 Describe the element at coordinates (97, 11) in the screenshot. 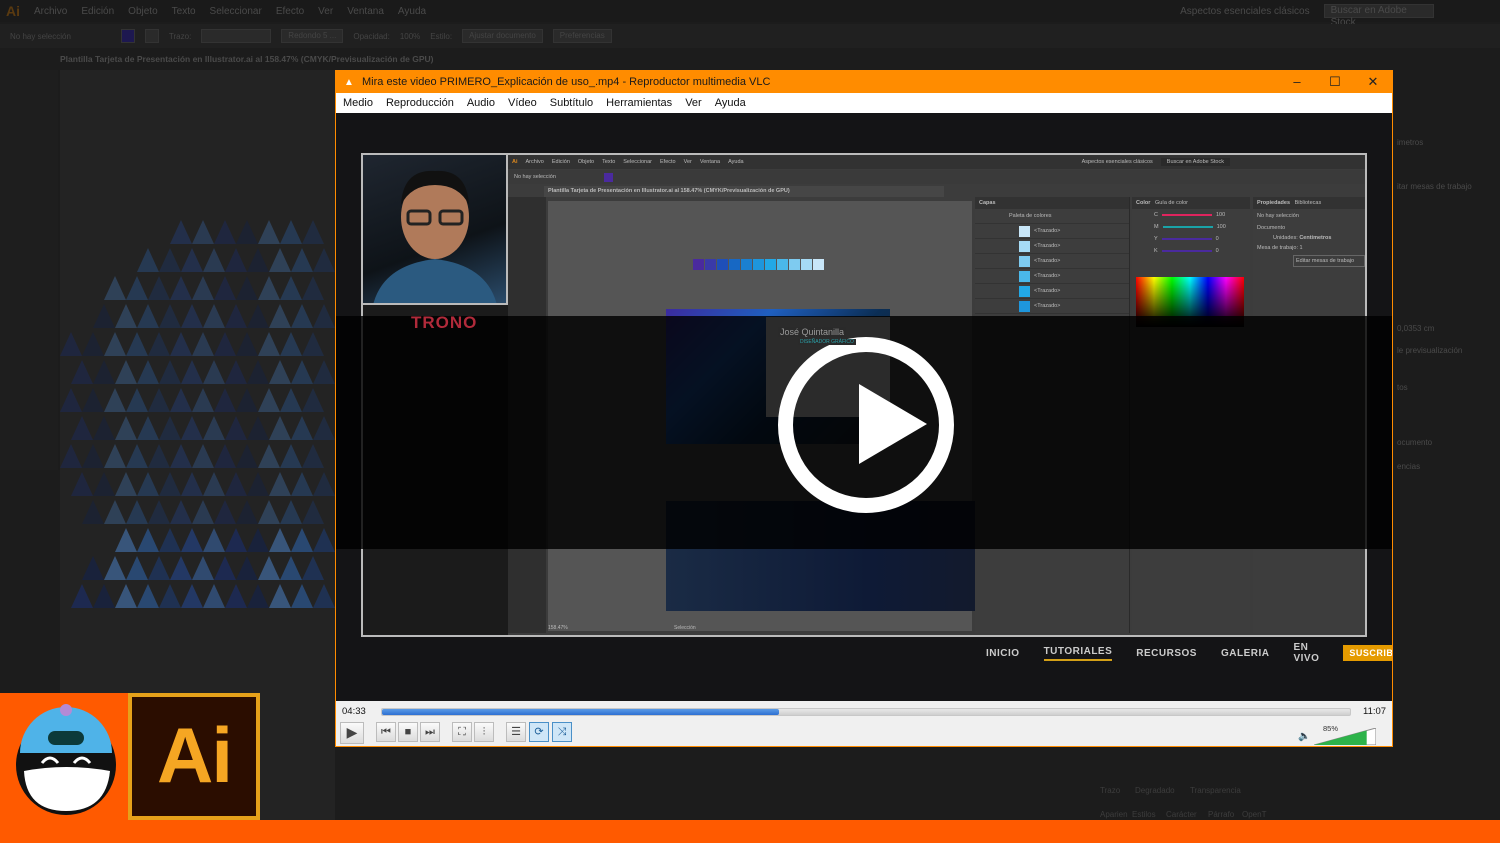

I see `menu-edicion: Edición` at that location.